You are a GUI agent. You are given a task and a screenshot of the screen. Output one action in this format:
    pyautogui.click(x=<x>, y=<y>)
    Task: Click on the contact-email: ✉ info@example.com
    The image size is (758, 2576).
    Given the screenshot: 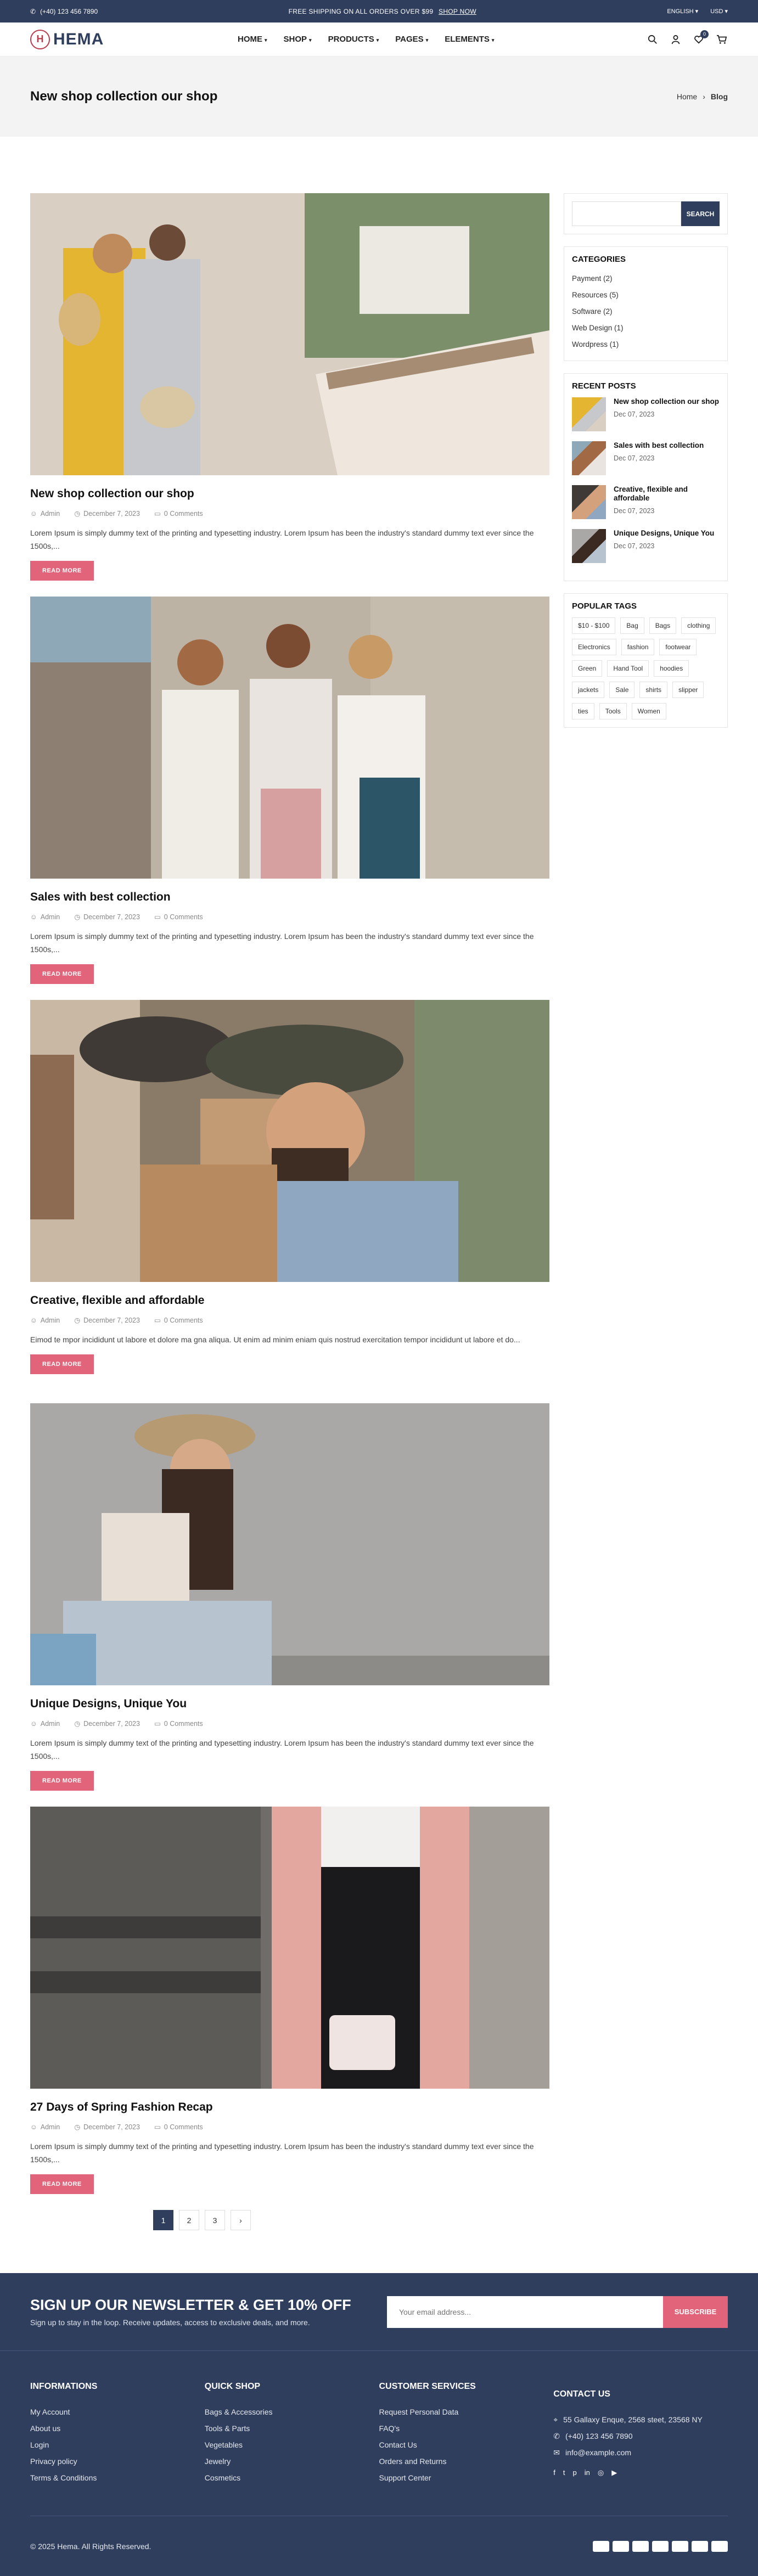 What is the action you would take?
    pyautogui.click(x=640, y=2452)
    